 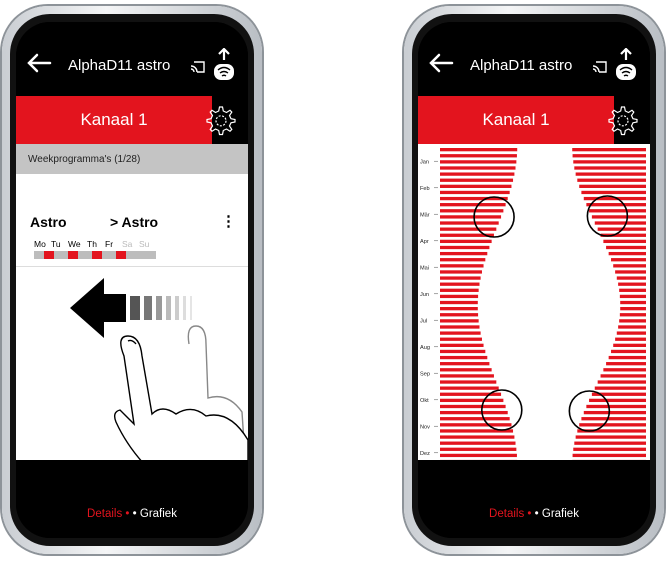 I want to click on day-label-mo: Mo, so click(x=40, y=244).